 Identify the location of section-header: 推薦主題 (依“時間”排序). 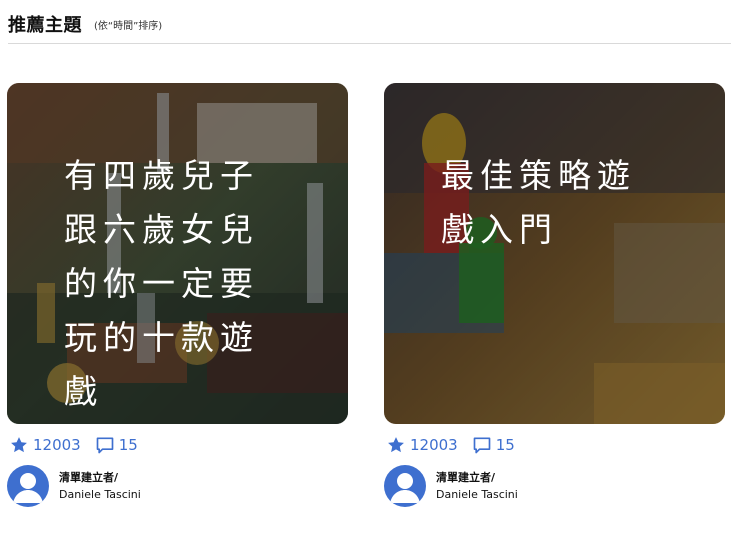
(369, 24).